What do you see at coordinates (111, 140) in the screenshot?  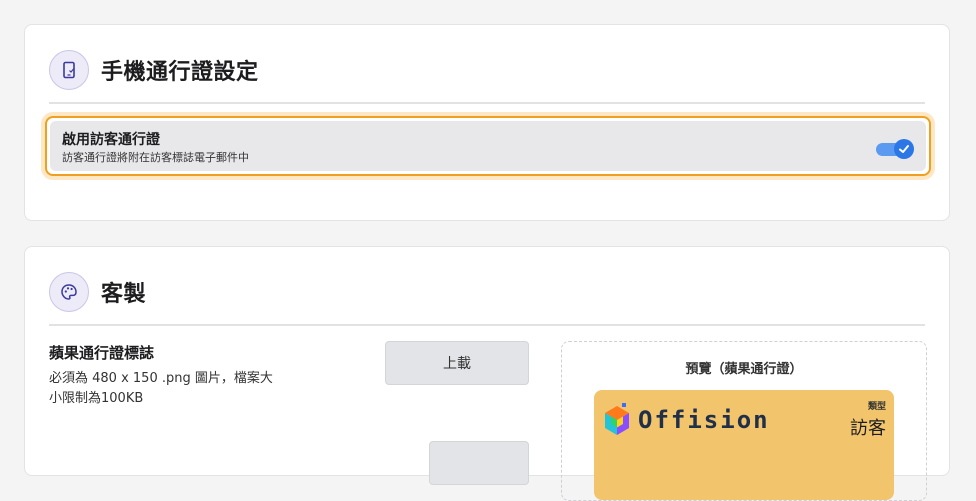 I see `enable-visitor-pass-label: 啟用訪客通行證` at bounding box center [111, 140].